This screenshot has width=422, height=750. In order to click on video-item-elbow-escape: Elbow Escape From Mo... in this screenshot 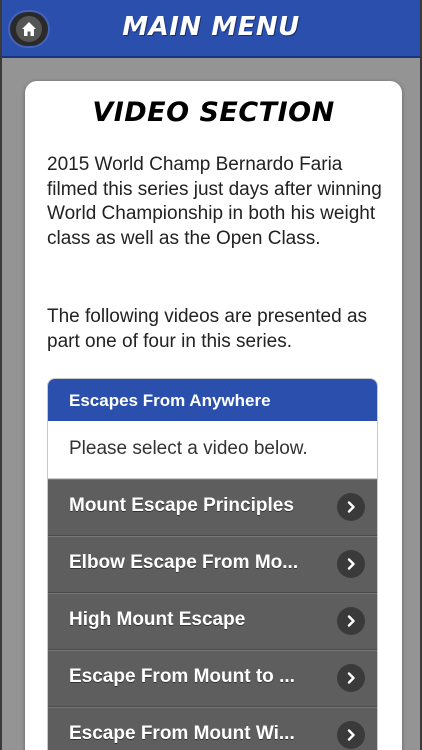, I will do `click(212, 564)`.